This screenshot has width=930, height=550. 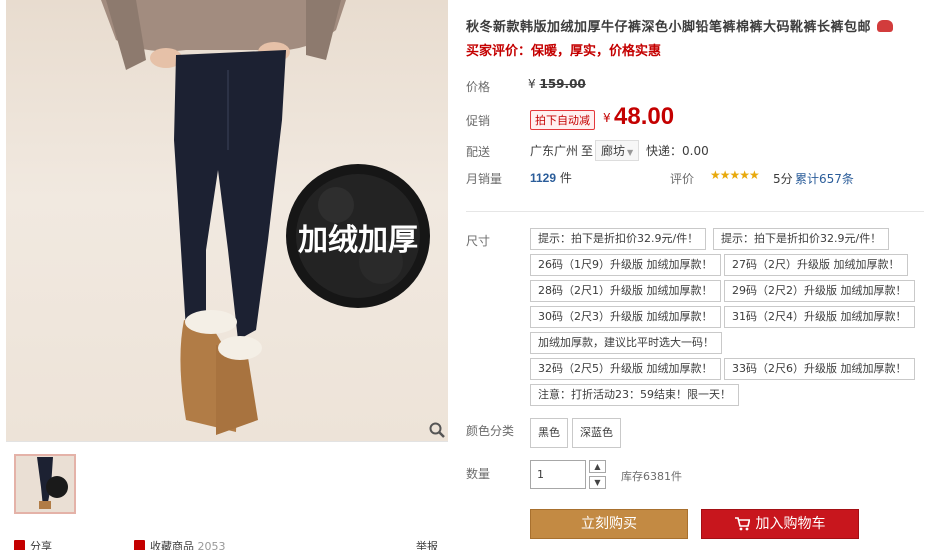 What do you see at coordinates (816, 265) in the screenshot?
I see `size-option: 27码（2尺）升级版 加绒加厚款！` at bounding box center [816, 265].